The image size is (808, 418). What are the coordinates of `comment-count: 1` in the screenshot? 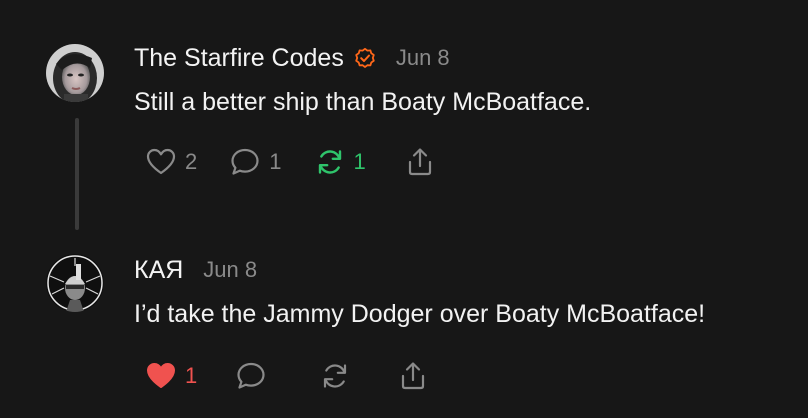 It's located at (275, 161).